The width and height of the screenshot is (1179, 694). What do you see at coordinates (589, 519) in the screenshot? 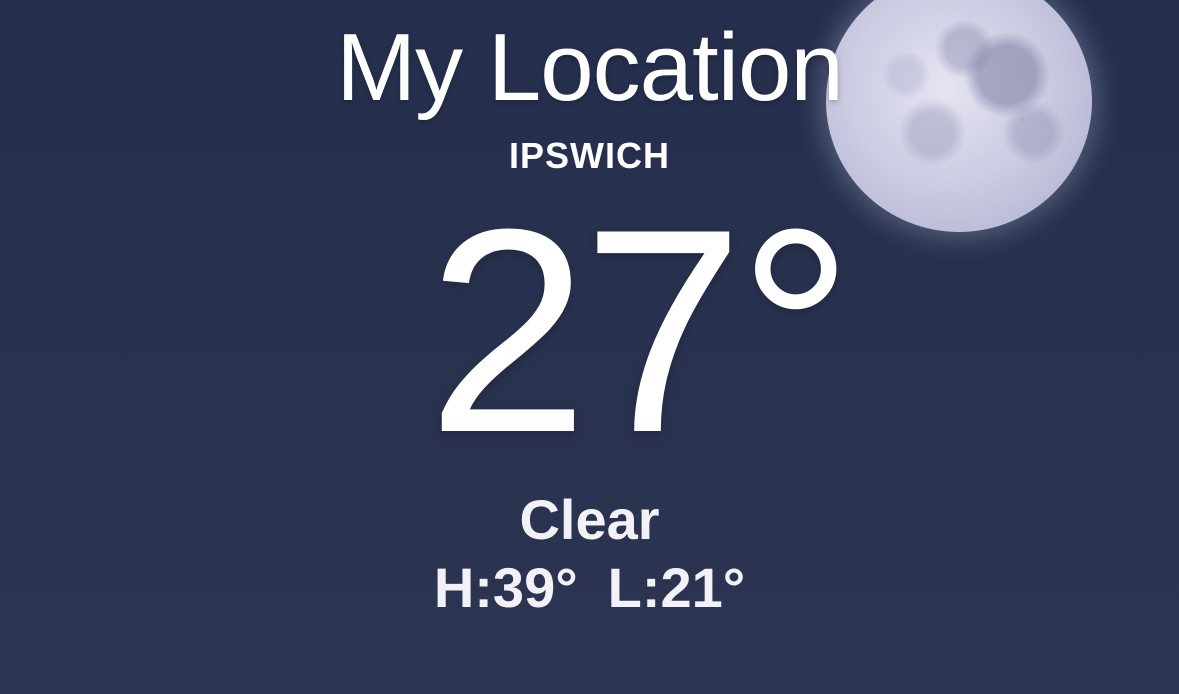
I see `weather-condition: Clear` at bounding box center [589, 519].